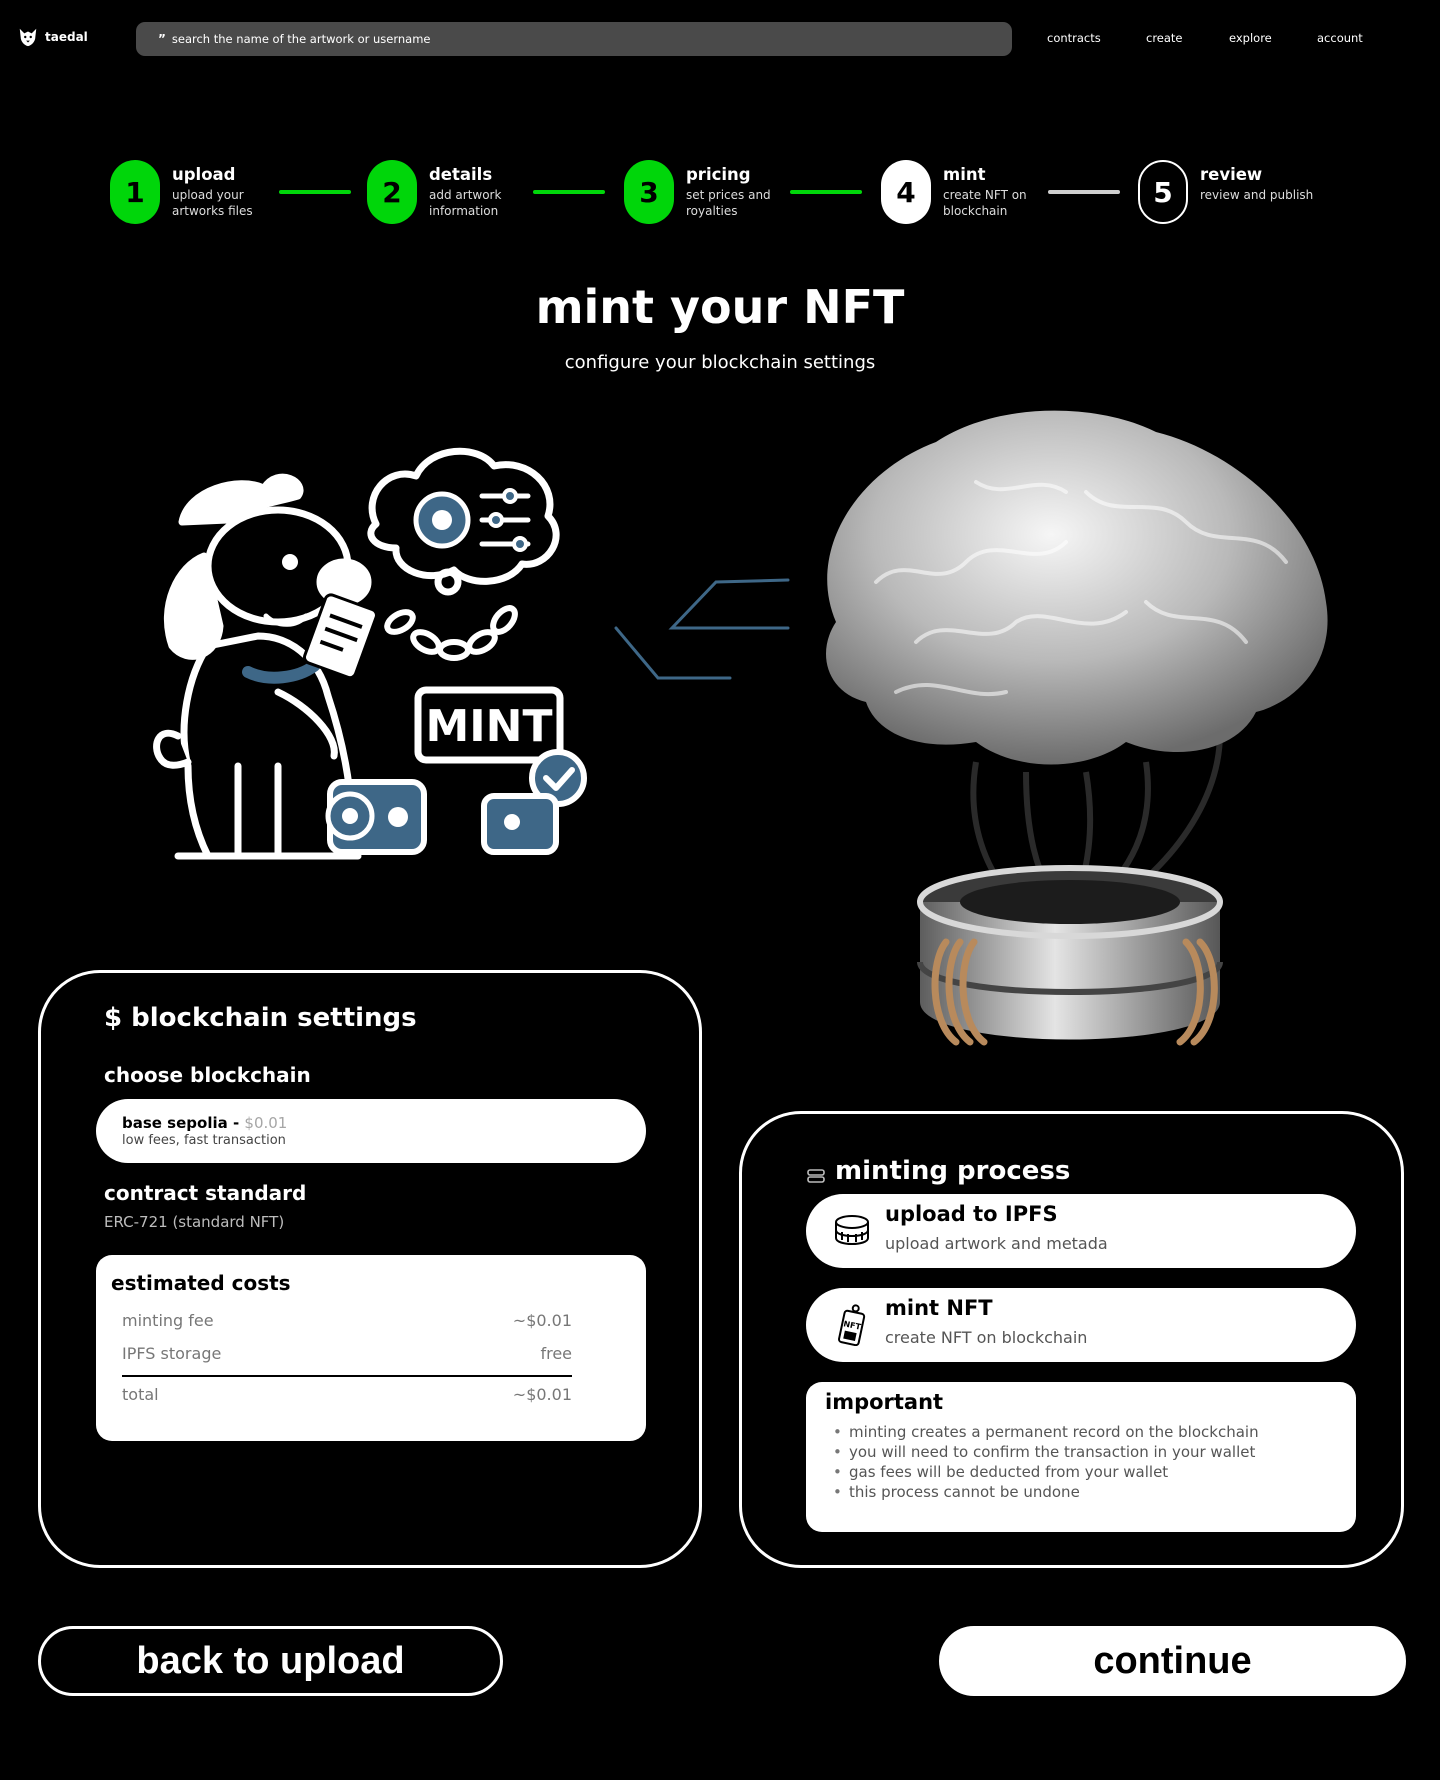 The height and width of the screenshot is (1780, 1440). Describe the element at coordinates (1257, 195) in the screenshot. I see `step-desc: review and publish` at that location.